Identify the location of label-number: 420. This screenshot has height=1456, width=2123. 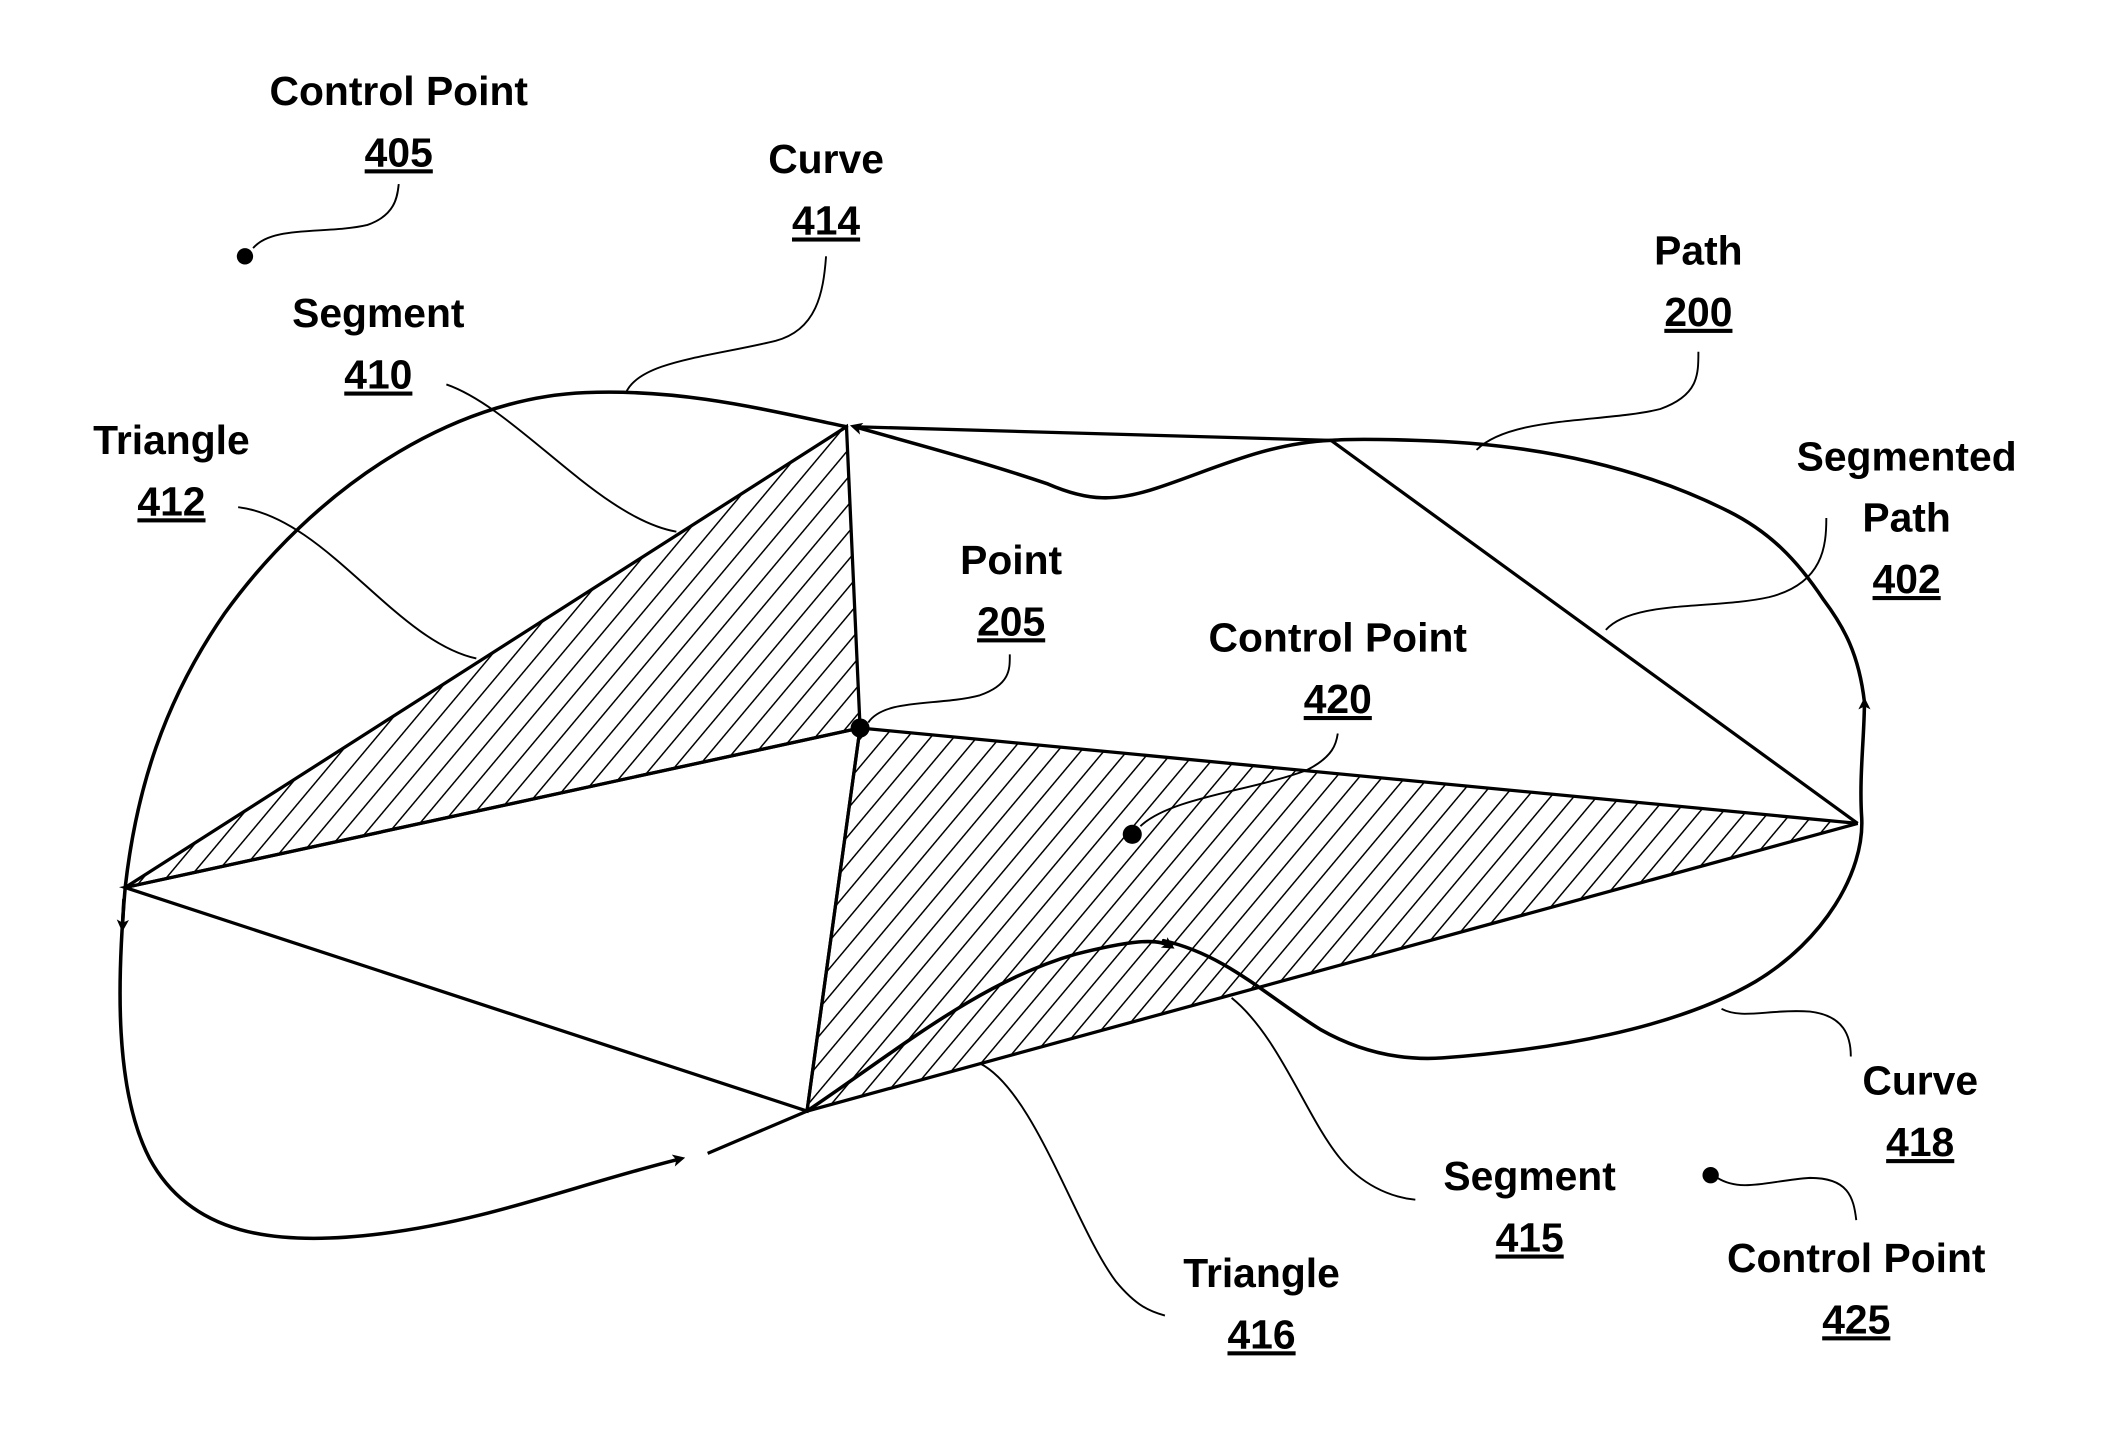
(1338, 699).